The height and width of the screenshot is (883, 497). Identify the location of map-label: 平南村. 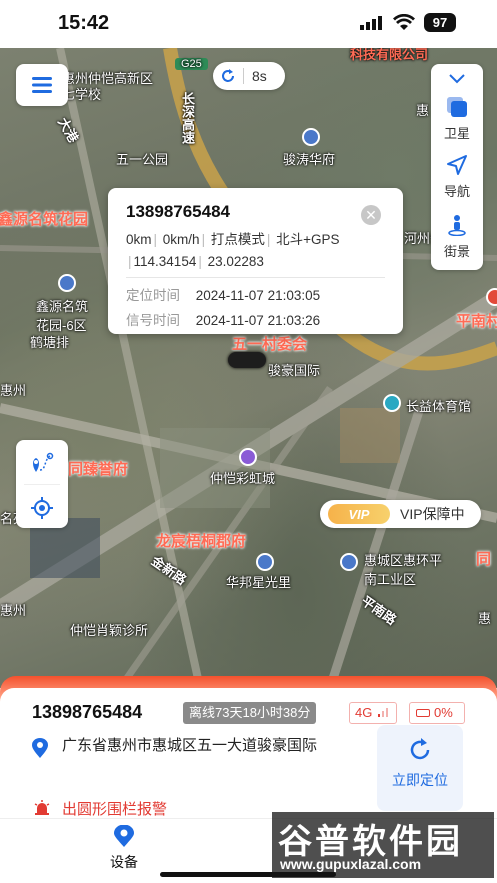
(476, 321).